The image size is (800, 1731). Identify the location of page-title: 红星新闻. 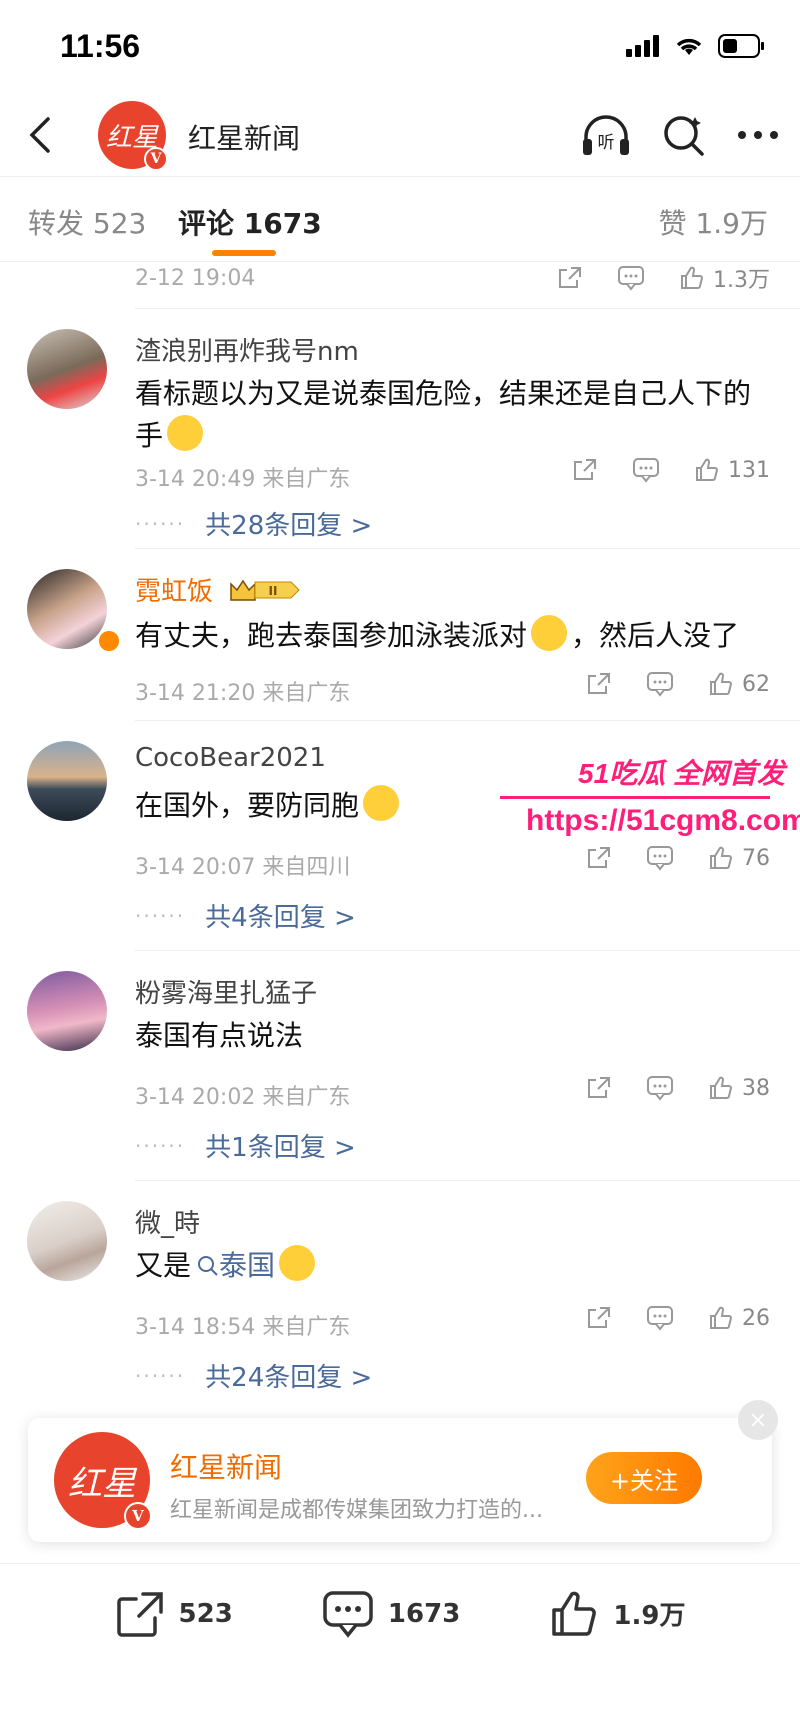
(244, 137).